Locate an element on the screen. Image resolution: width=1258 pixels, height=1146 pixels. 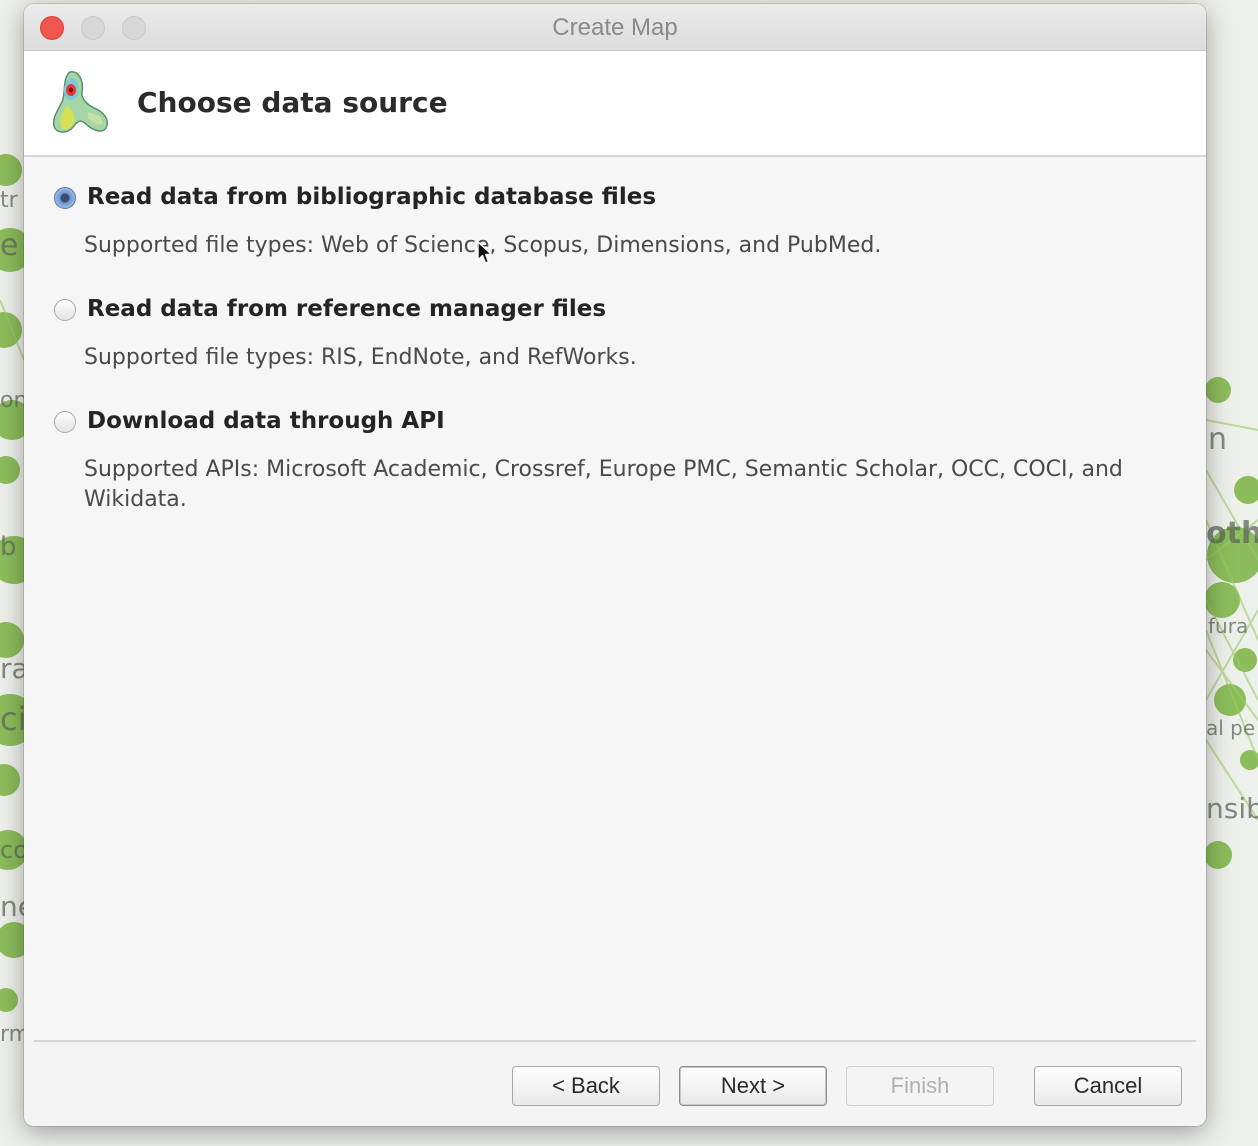
back-button: < Back is located at coordinates (586, 1086).